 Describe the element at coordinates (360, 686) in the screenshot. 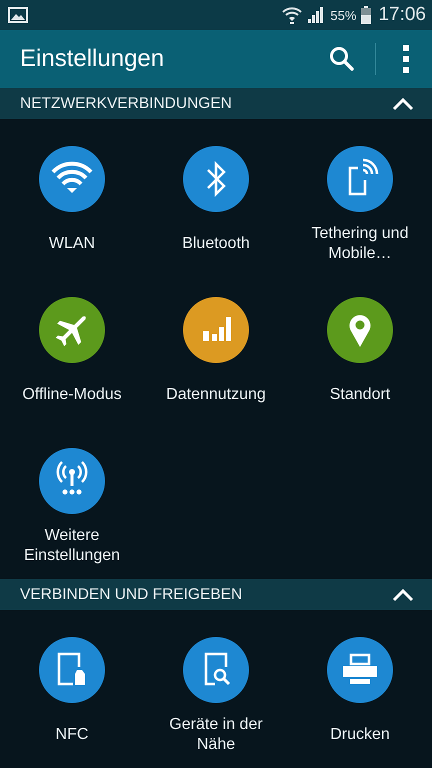

I see `setting-tile: Drucken` at that location.